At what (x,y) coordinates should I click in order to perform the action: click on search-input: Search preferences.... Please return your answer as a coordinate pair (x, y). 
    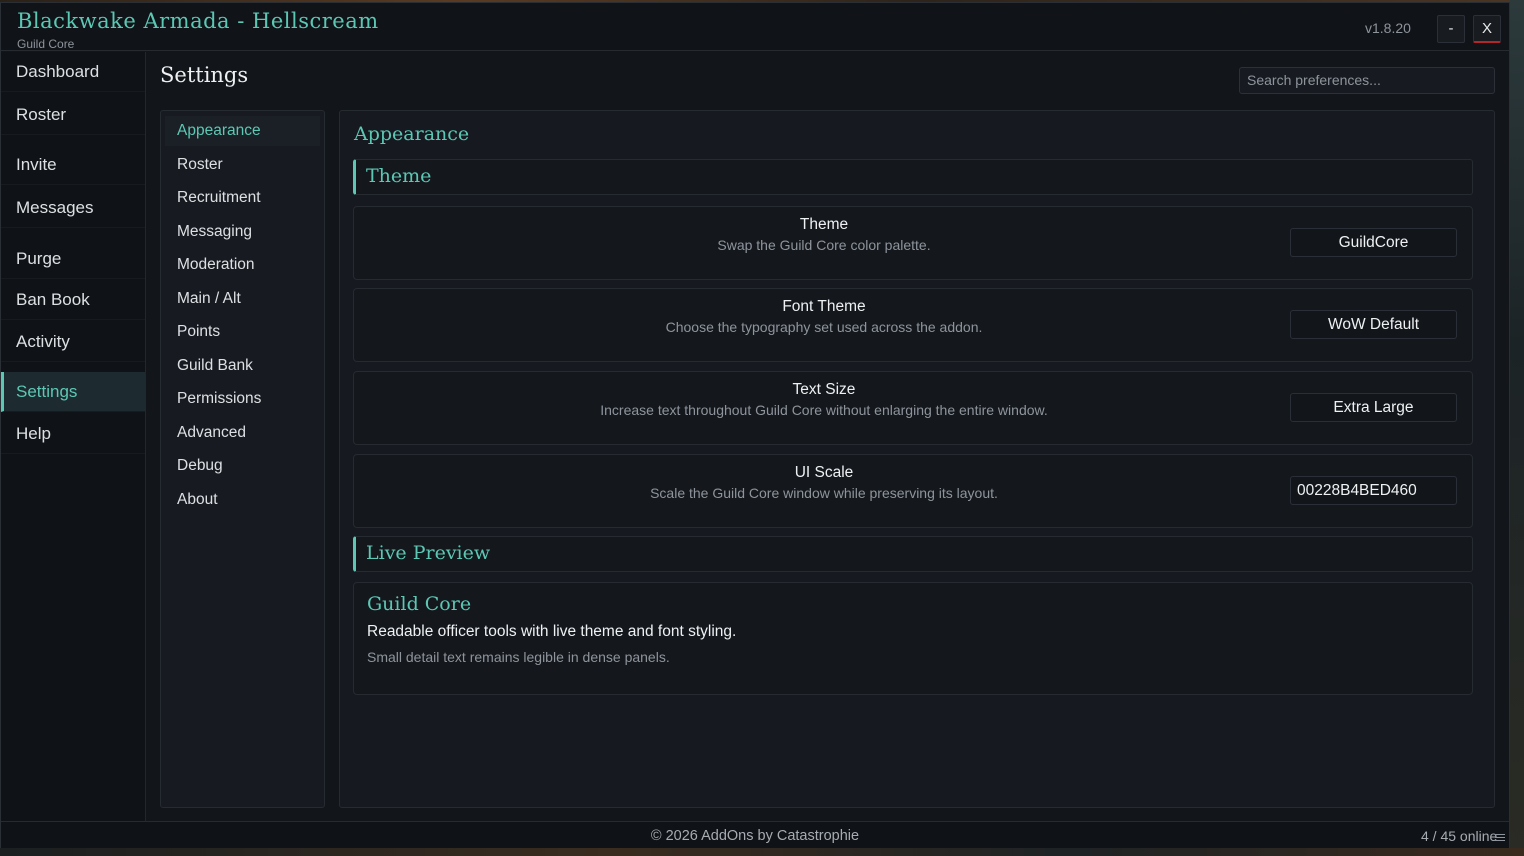
    Looking at the image, I should click on (1367, 80).